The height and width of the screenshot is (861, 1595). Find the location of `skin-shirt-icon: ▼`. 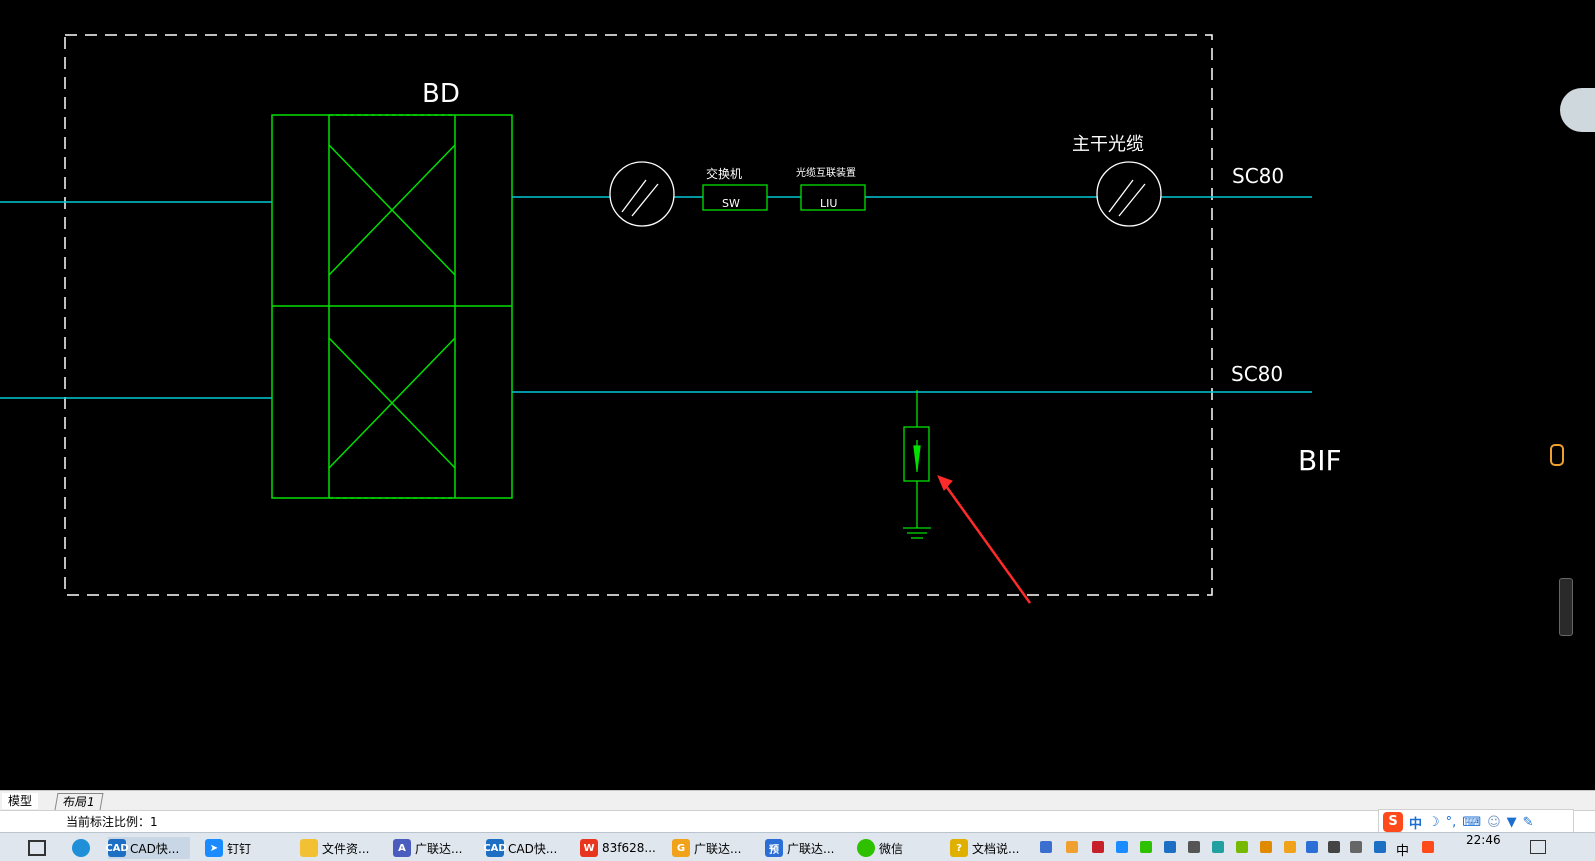

skin-shirt-icon: ▼ is located at coordinates (1512, 822).